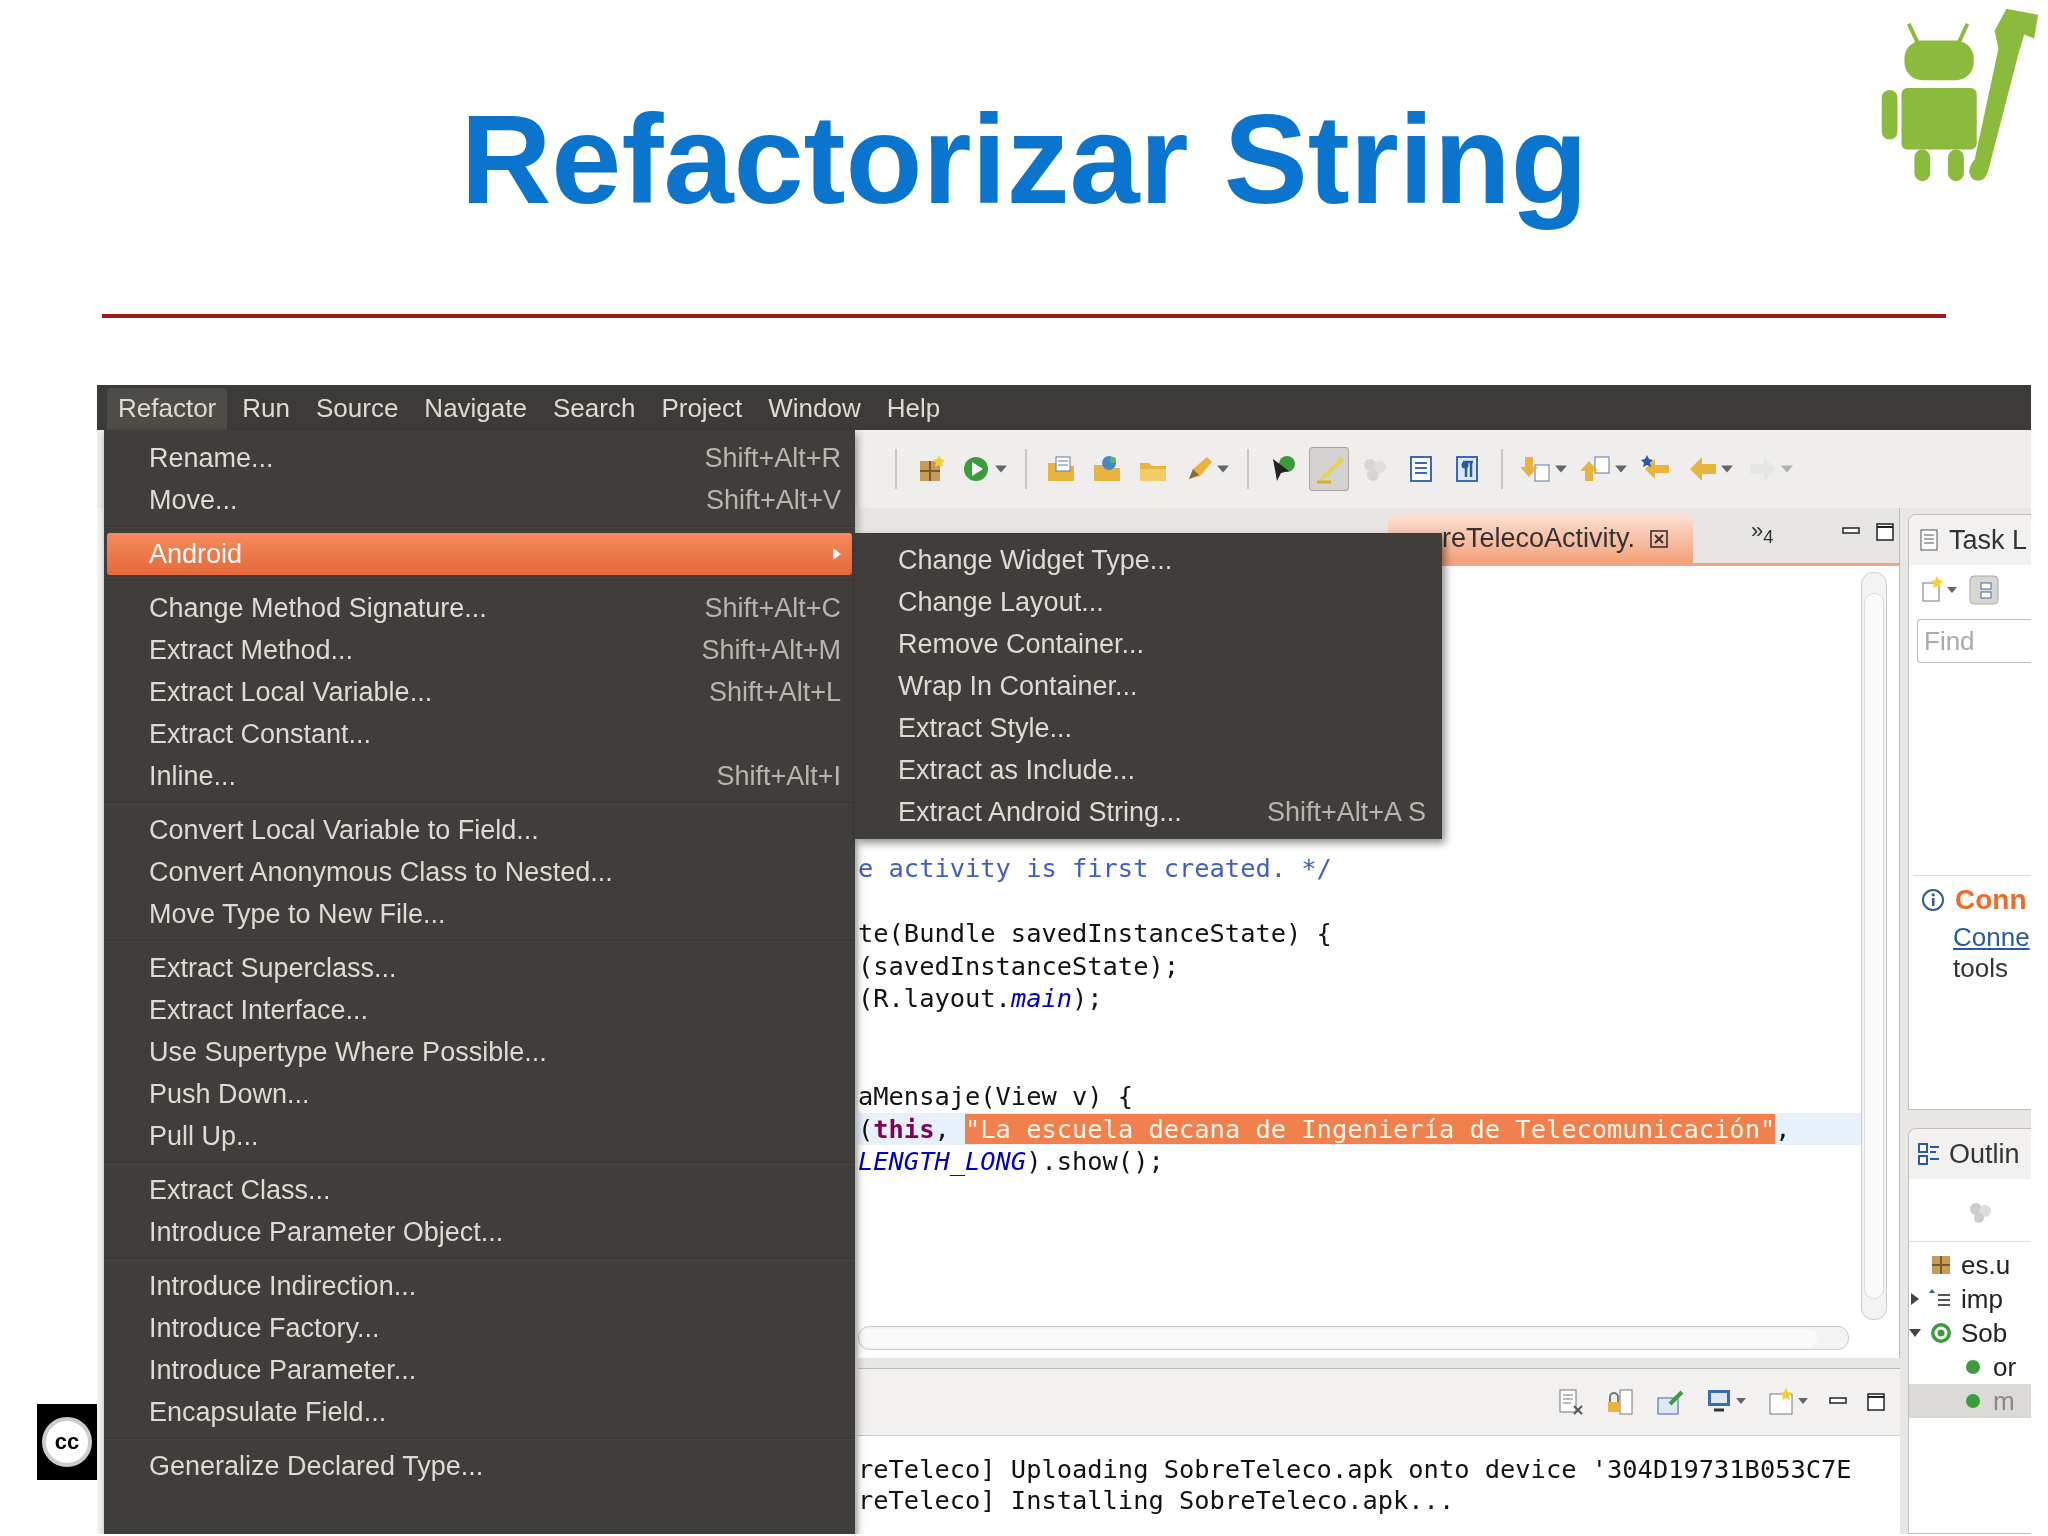 The width and height of the screenshot is (2048, 1536). I want to click on shortcut-label: Shift+Alt+M, so click(771, 650).